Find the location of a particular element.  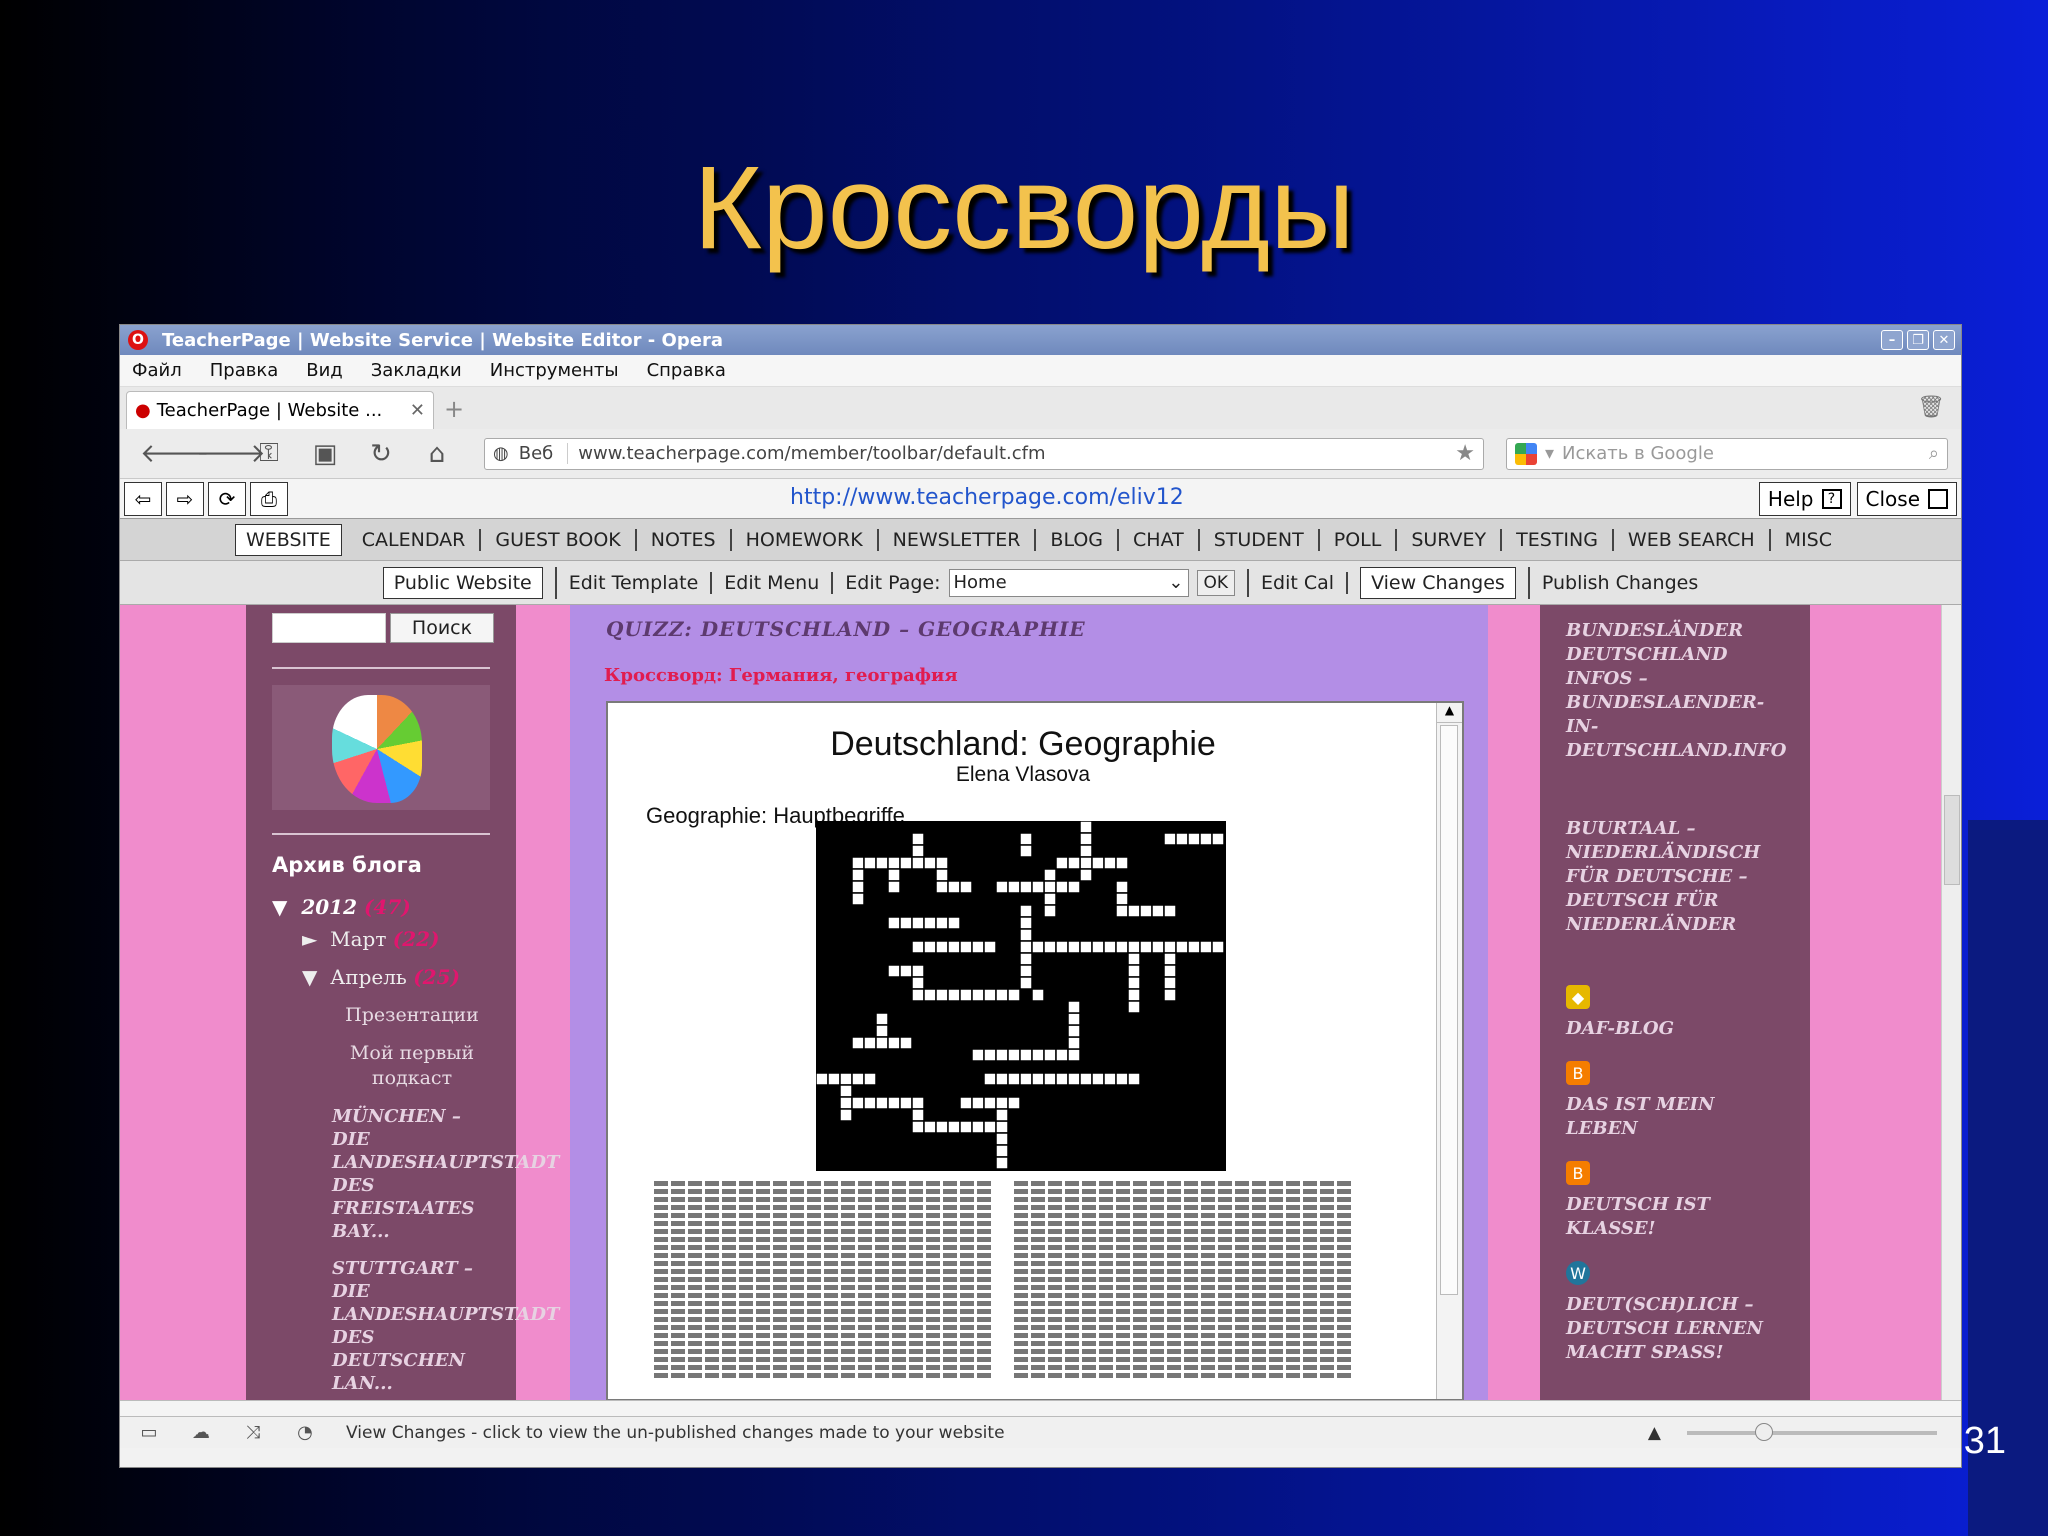

tp-print-icon: ⎙ is located at coordinates (269, 498).